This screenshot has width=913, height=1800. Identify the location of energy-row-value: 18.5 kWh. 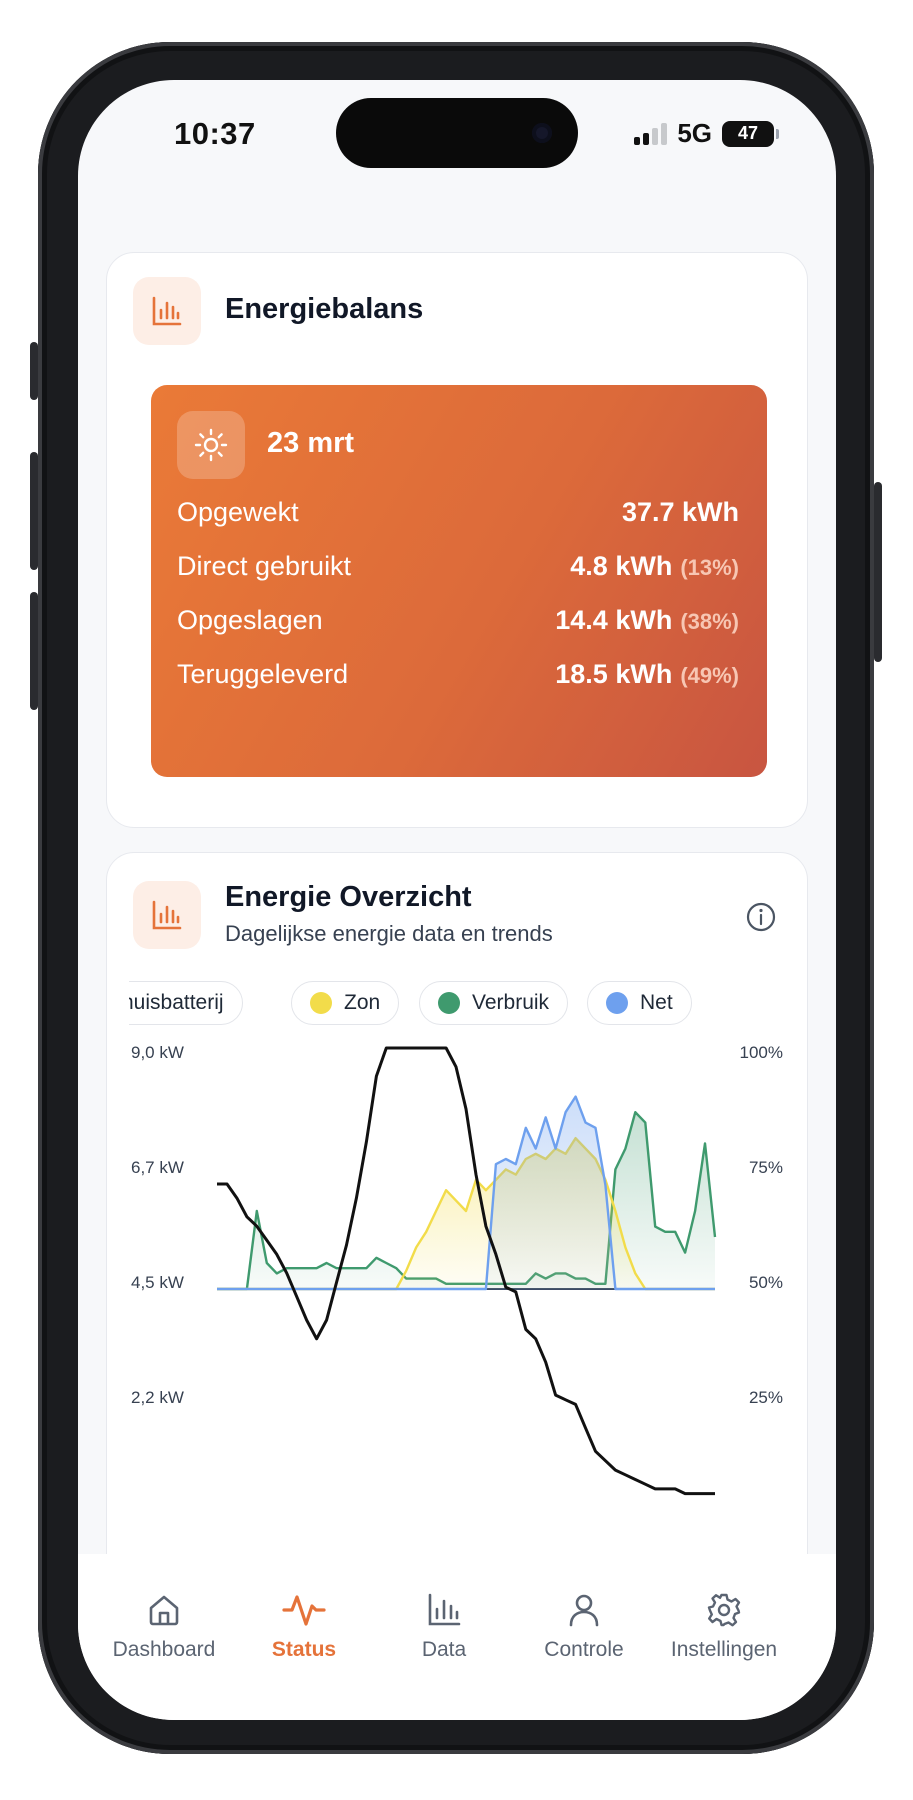
(614, 674).